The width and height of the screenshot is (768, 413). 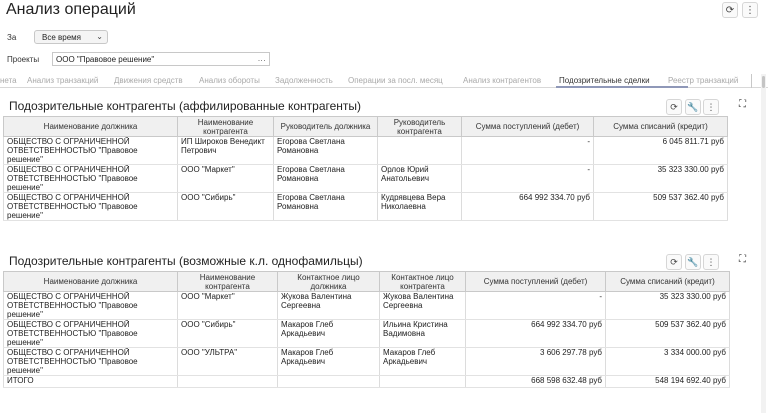 What do you see at coordinates (502, 80) in the screenshot?
I see `tab-counterparty-analysis: Анализ контрагентов` at bounding box center [502, 80].